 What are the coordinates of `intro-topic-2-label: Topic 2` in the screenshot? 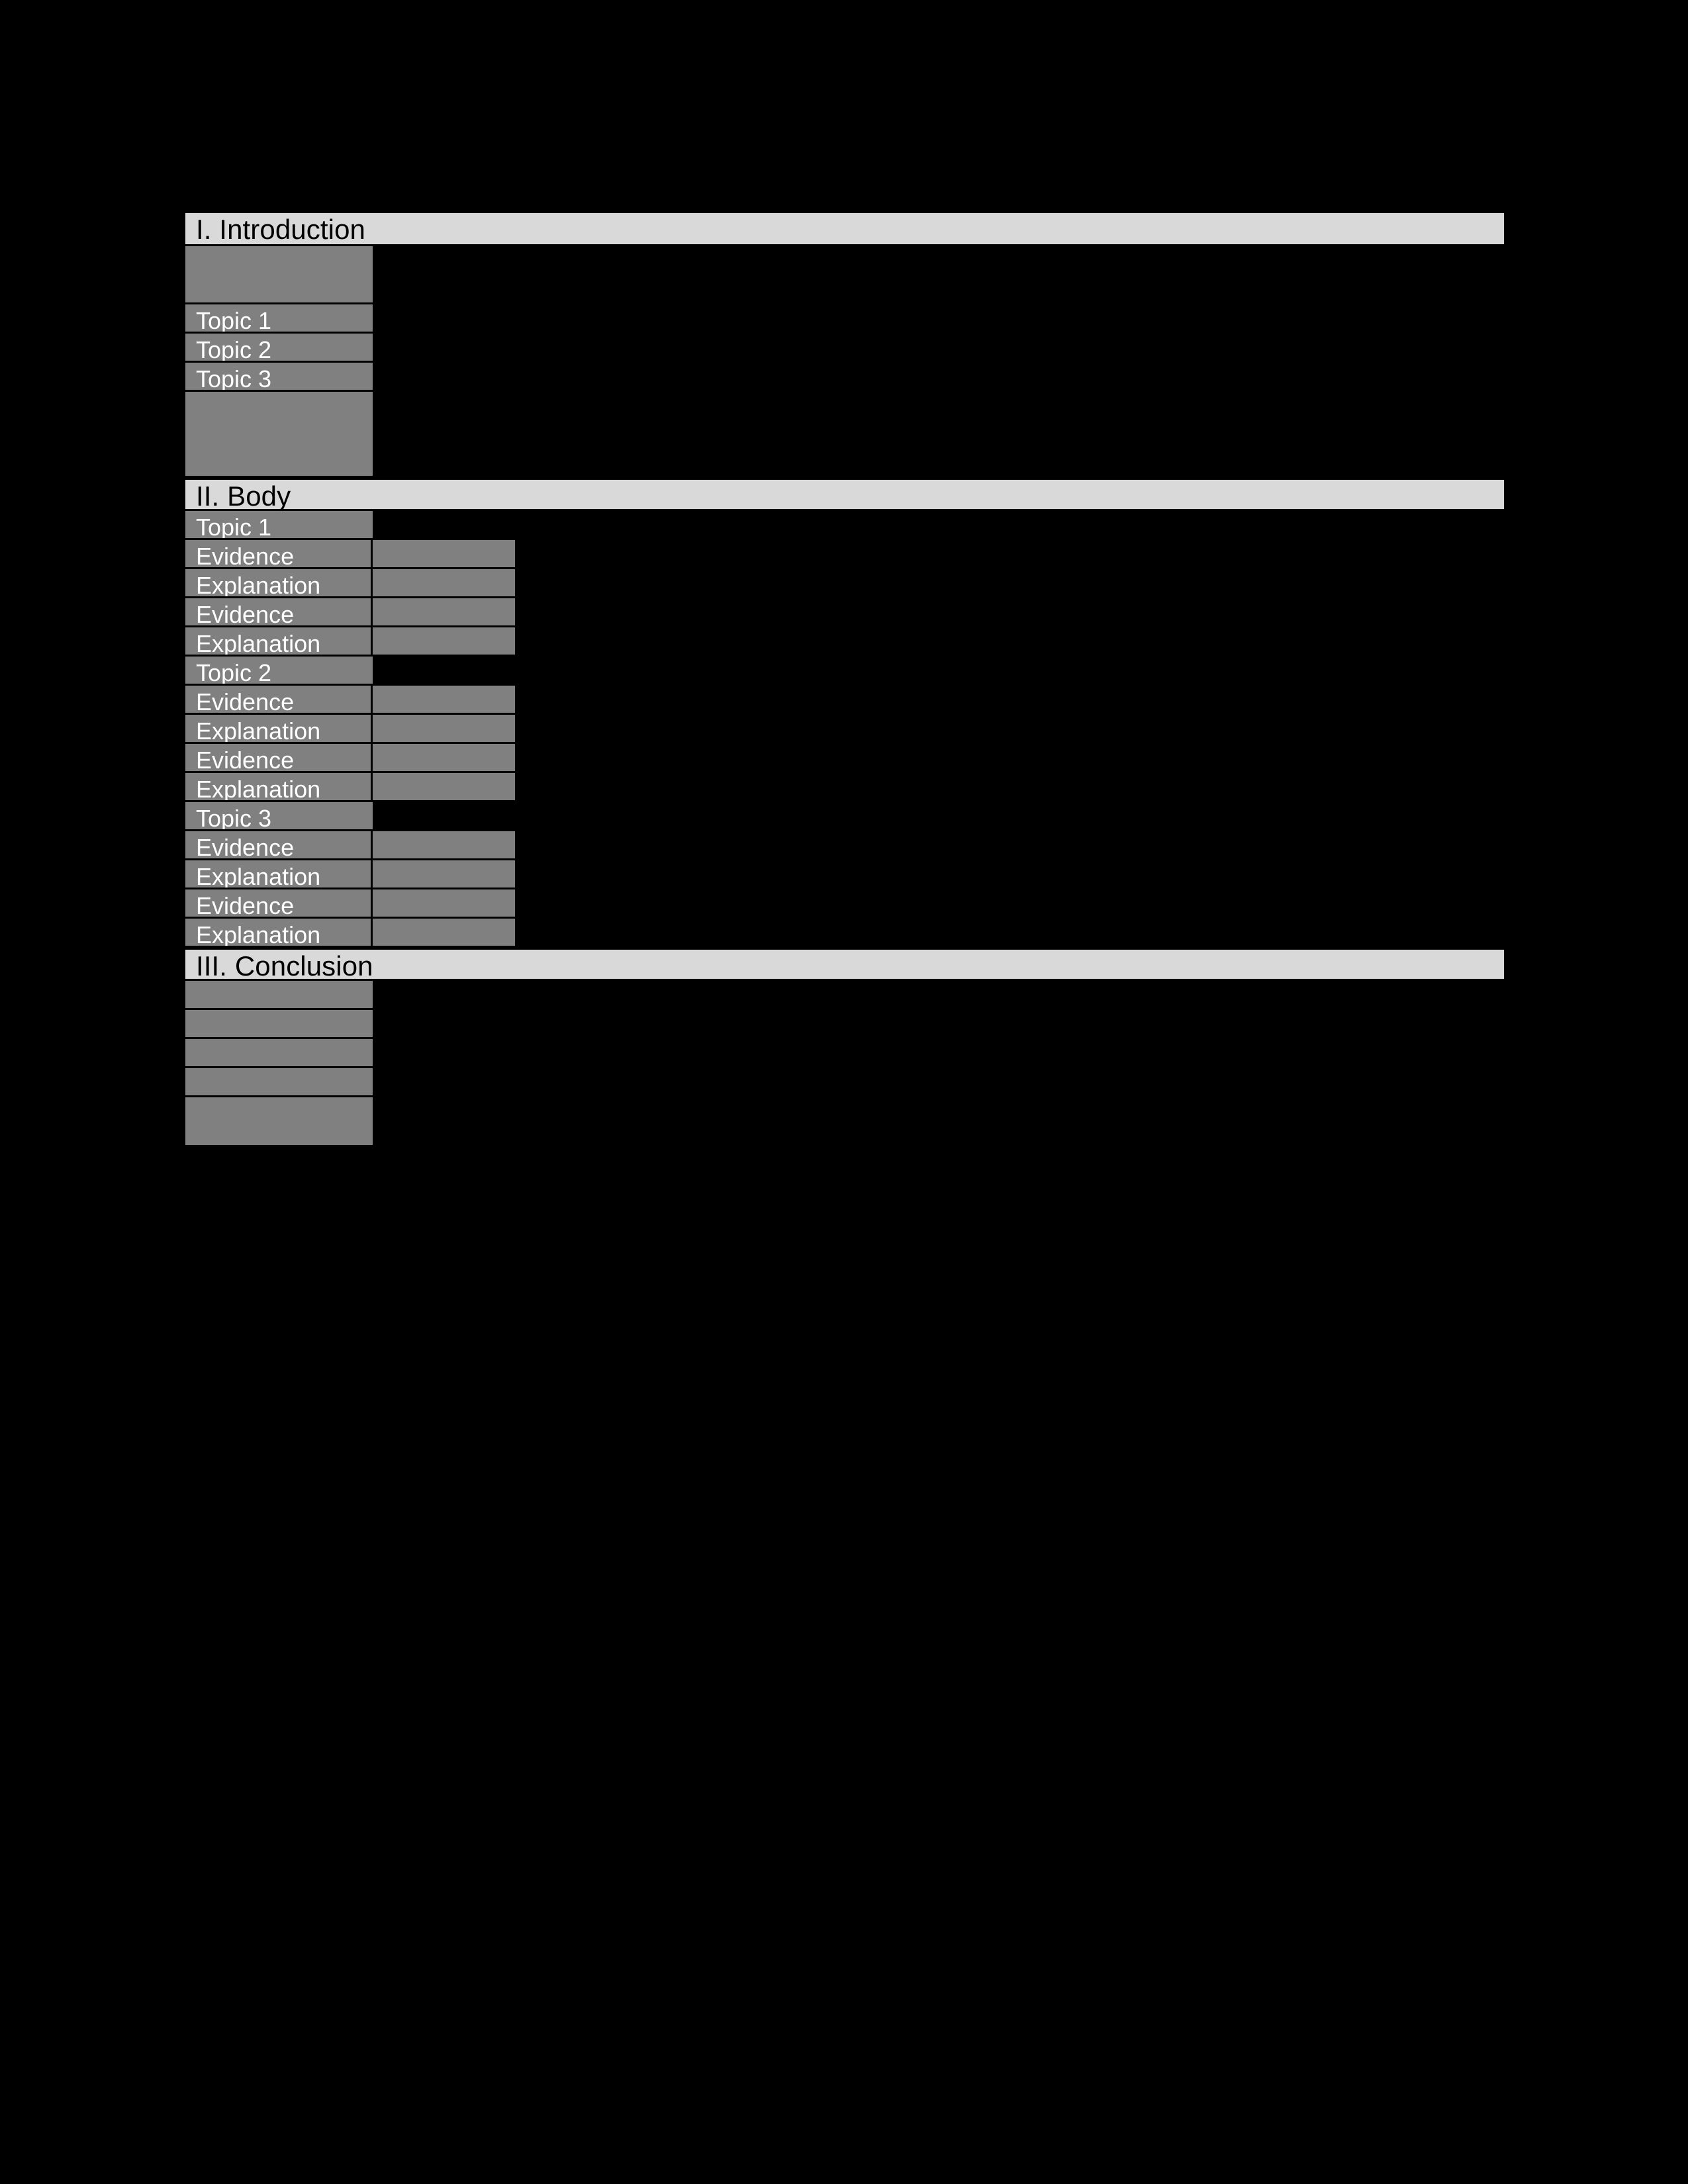 It's located at (279, 348).